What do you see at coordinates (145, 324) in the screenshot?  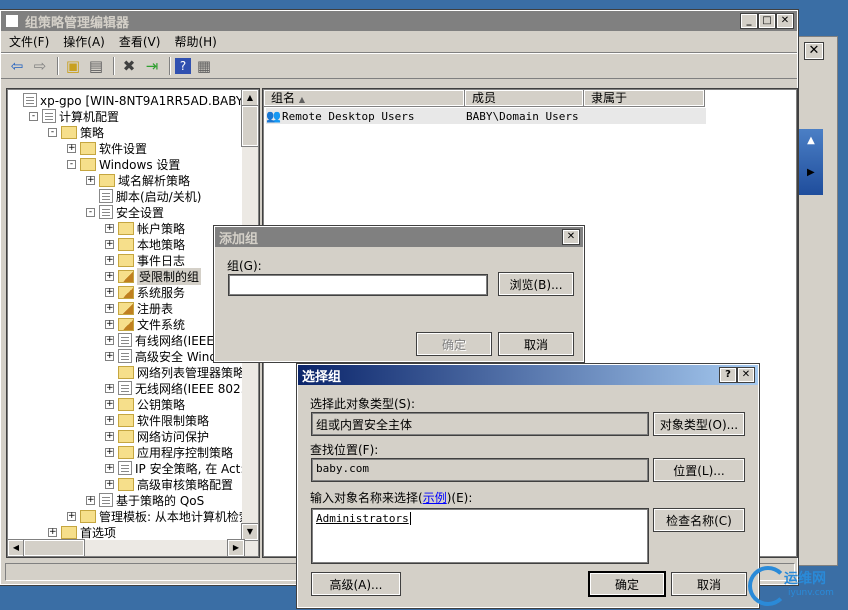 I see `tree-item: + 文件系统` at bounding box center [145, 324].